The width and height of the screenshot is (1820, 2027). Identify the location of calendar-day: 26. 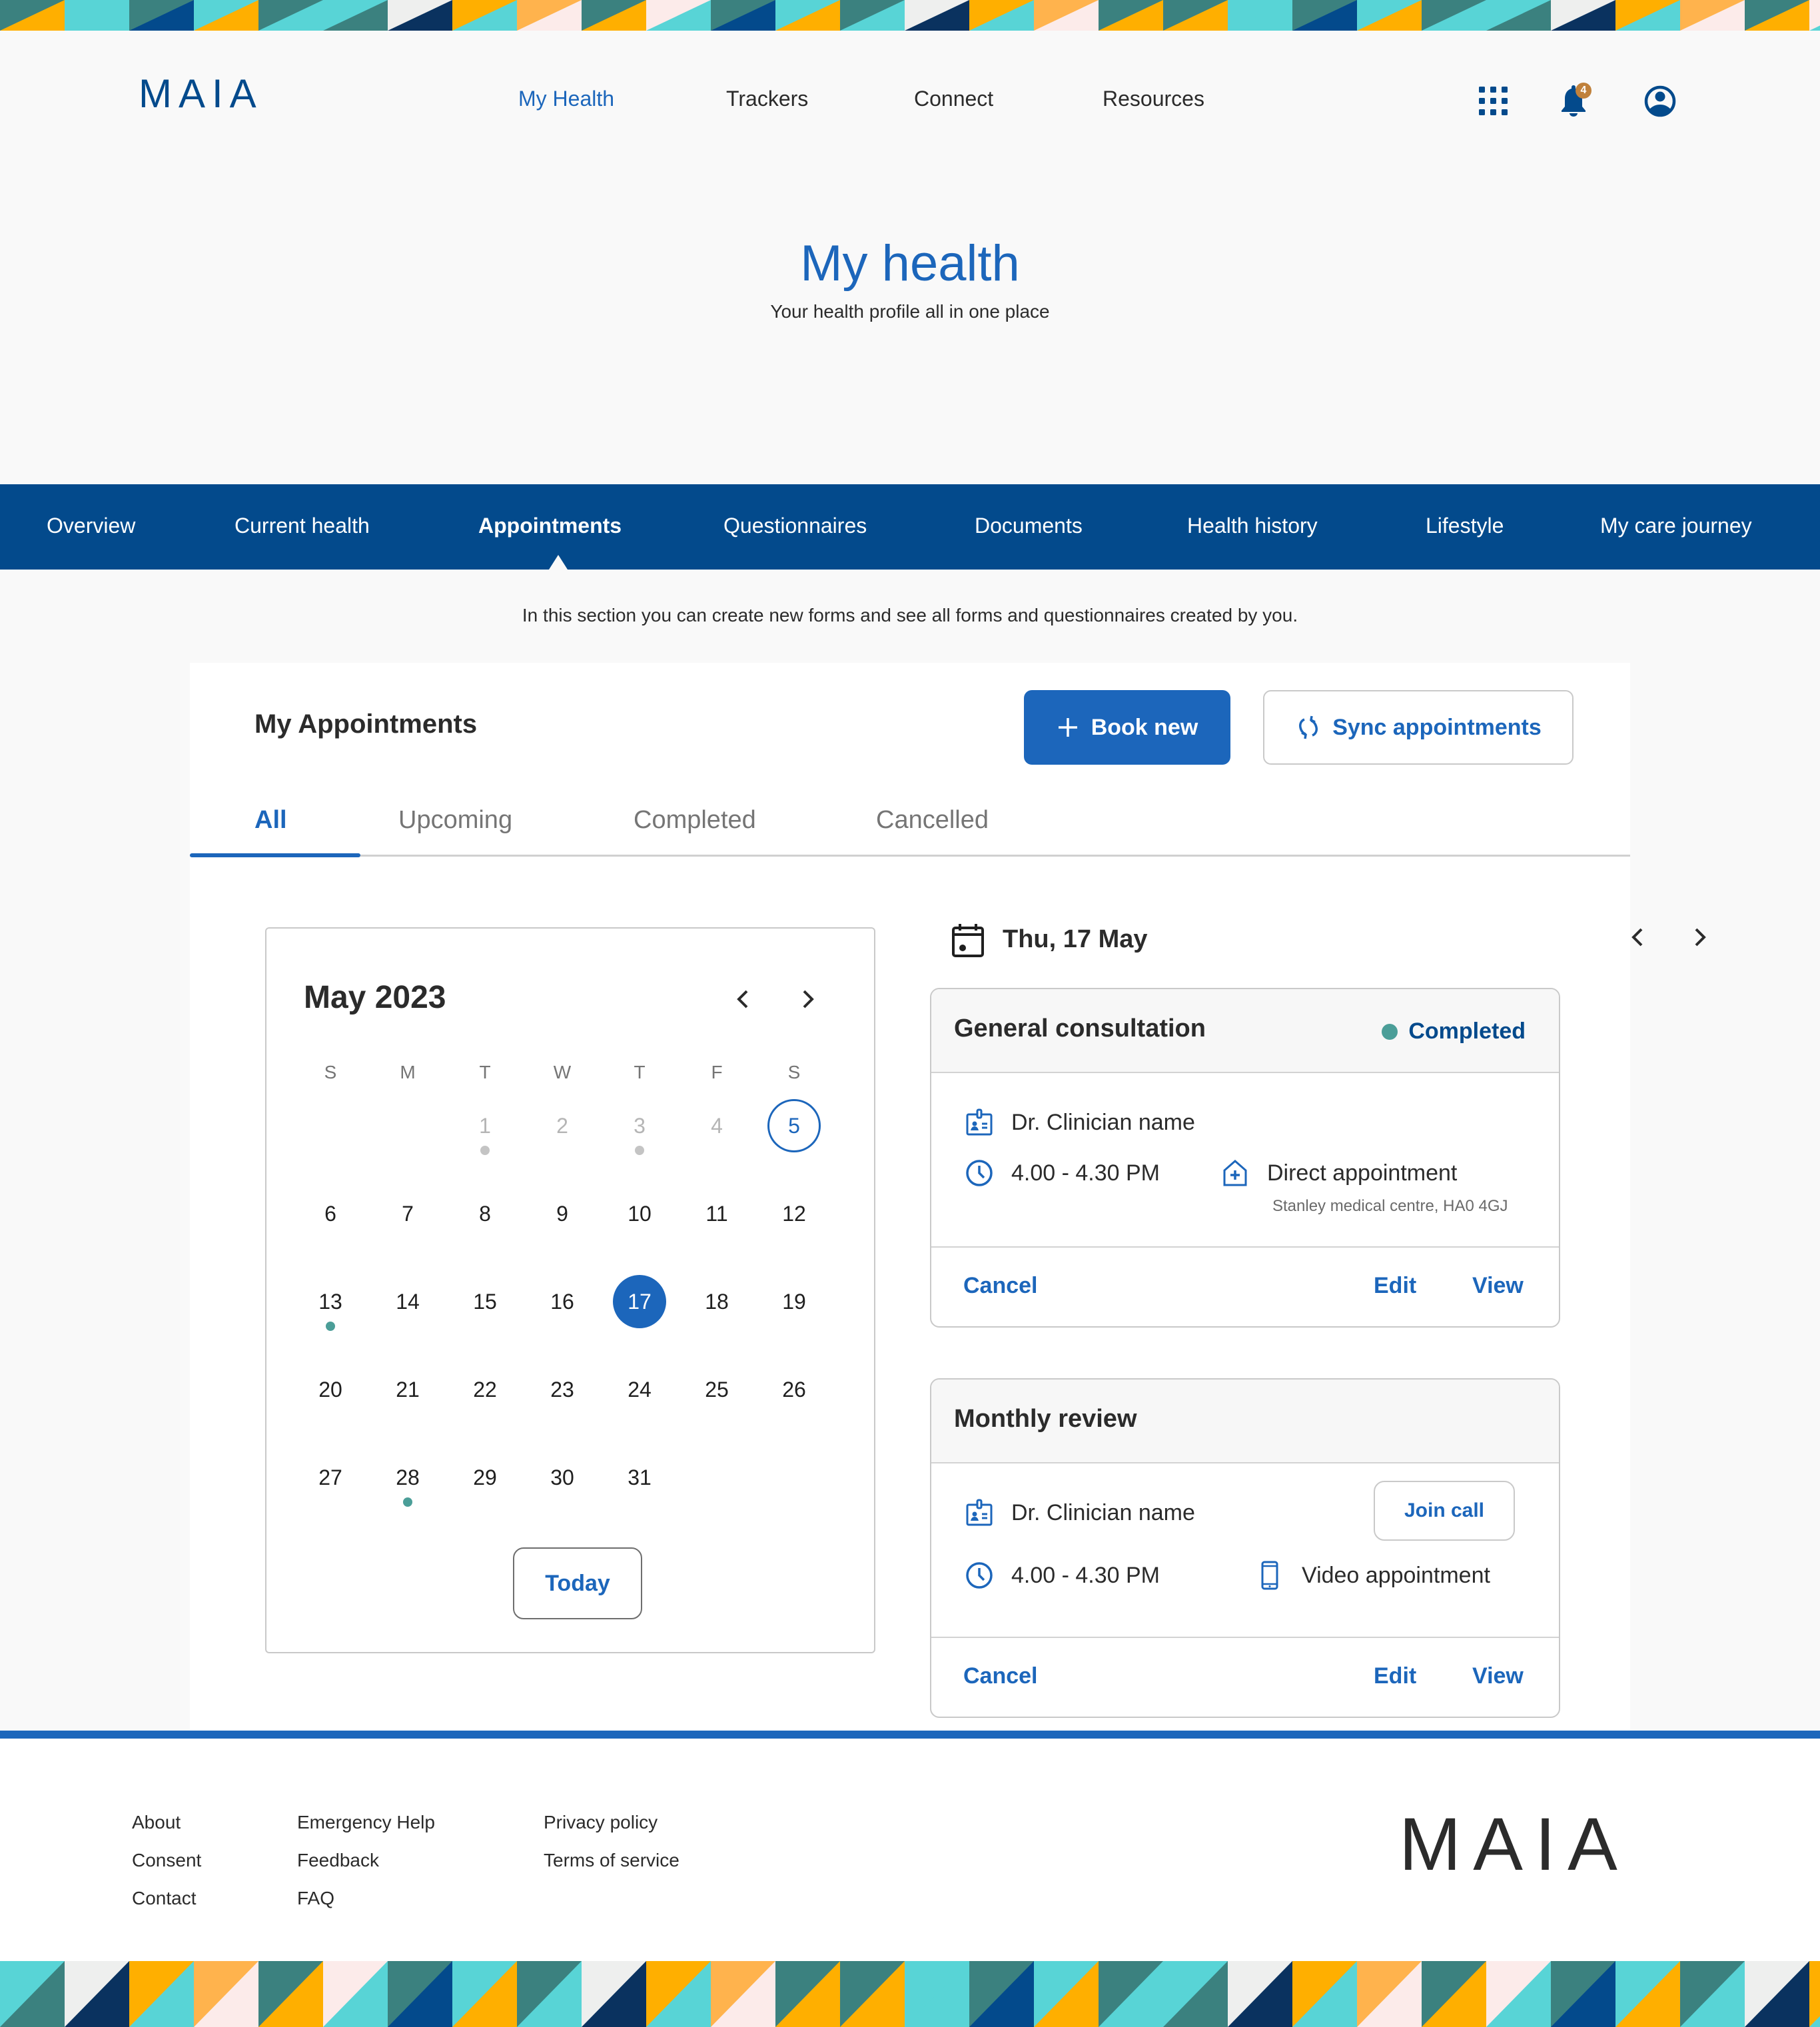
(794, 1389).